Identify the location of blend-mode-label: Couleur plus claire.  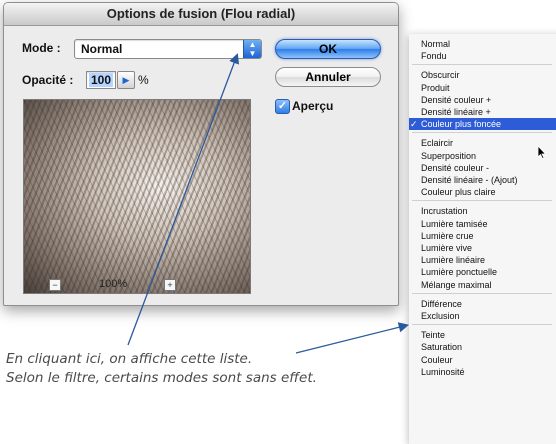
(458, 192).